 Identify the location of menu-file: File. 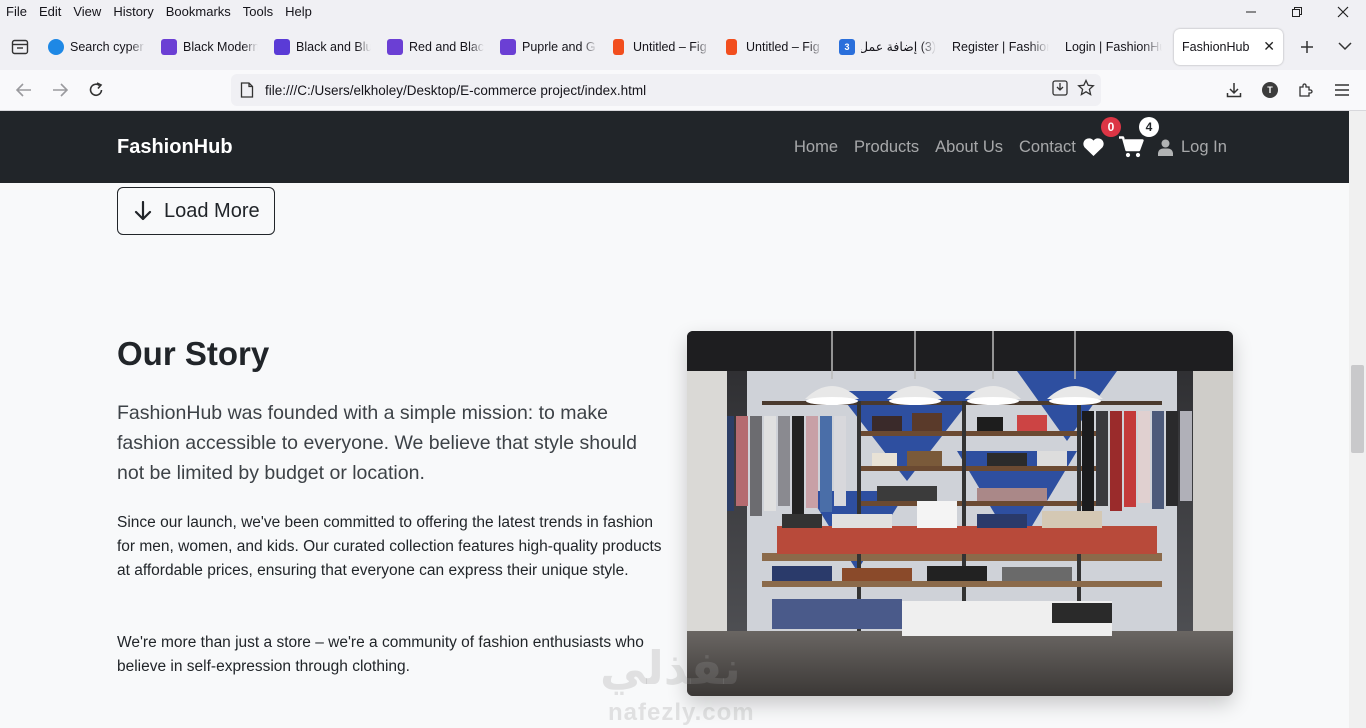
(16, 11).